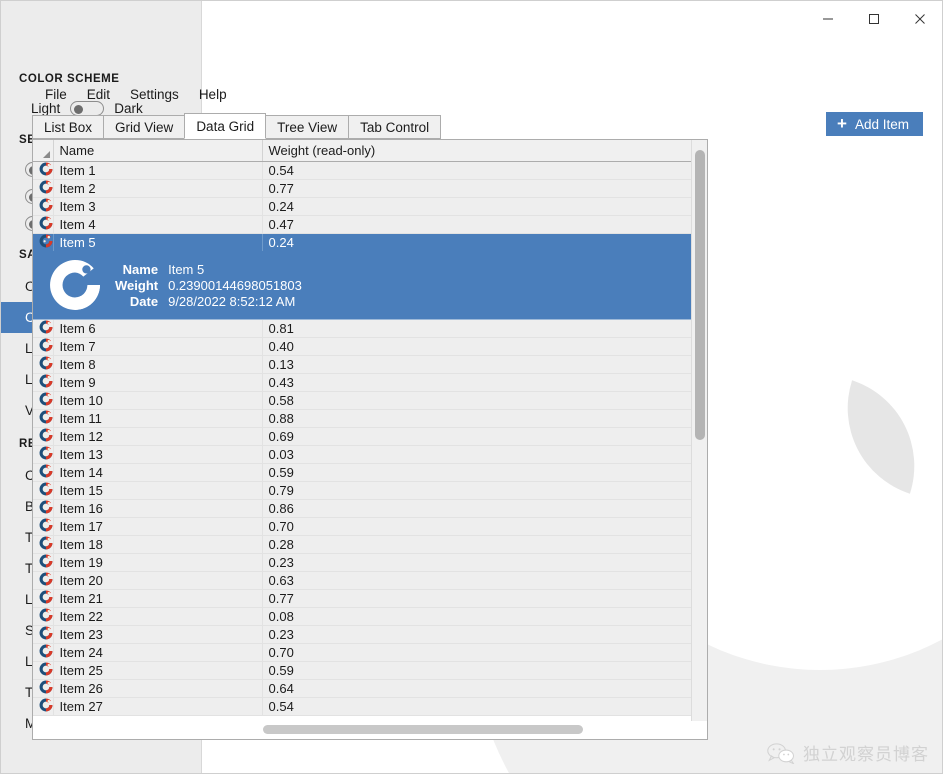 The image size is (943, 774). What do you see at coordinates (362, 652) in the screenshot?
I see `table-row: Item 24 0.70` at bounding box center [362, 652].